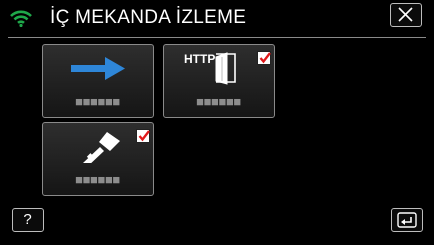  I want to click on tile-key-checkbox, so click(143, 136).